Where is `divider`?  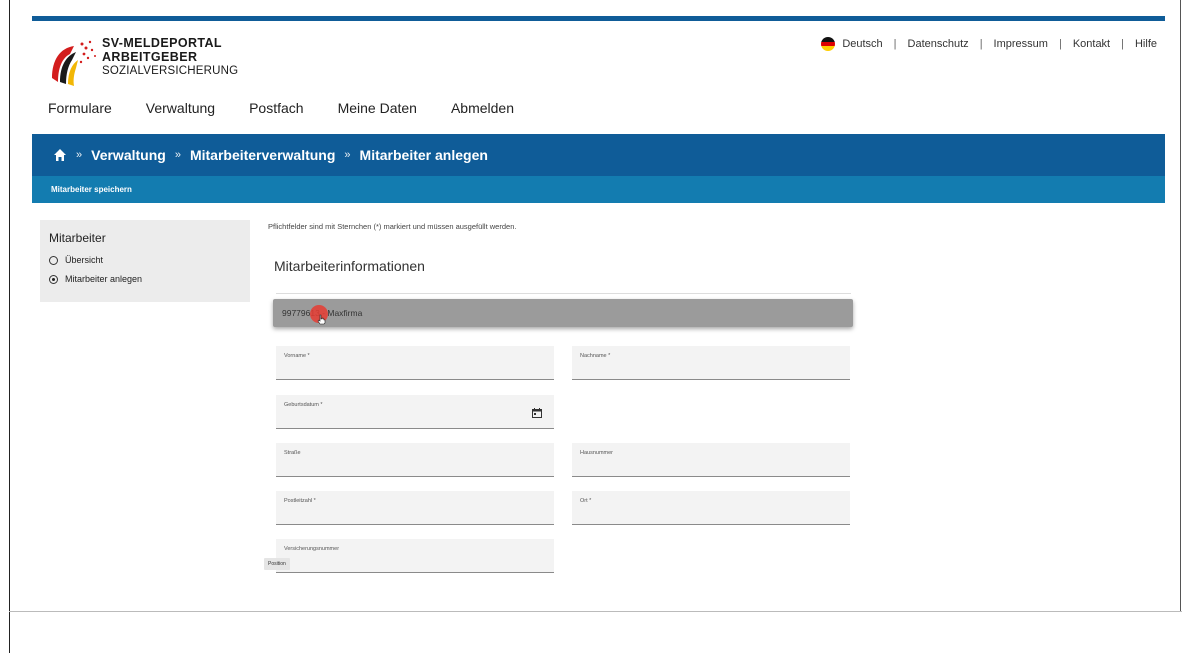
divider is located at coordinates (563, 293).